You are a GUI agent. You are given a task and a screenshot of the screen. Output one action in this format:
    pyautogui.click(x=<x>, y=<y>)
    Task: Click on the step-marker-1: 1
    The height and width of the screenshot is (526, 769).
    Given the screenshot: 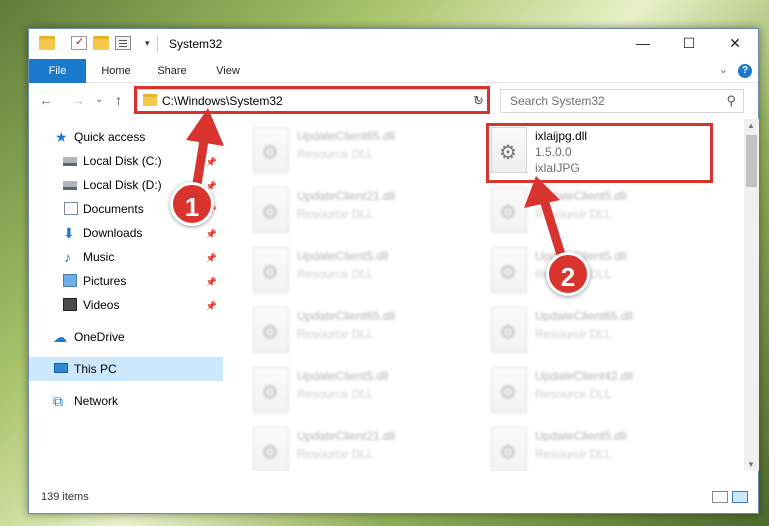 What is the action you would take?
    pyautogui.click(x=192, y=204)
    